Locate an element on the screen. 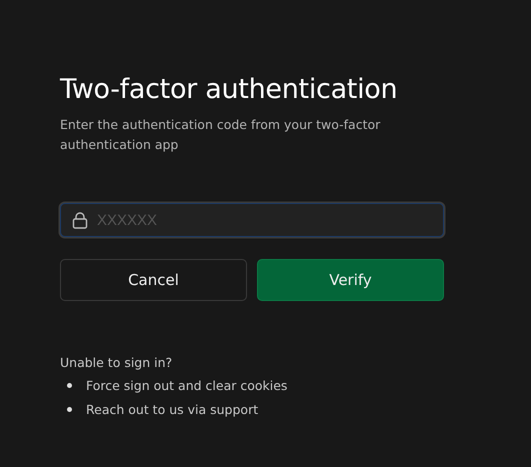 This screenshot has height=467, width=531. cancel-button: Cancel is located at coordinates (153, 280).